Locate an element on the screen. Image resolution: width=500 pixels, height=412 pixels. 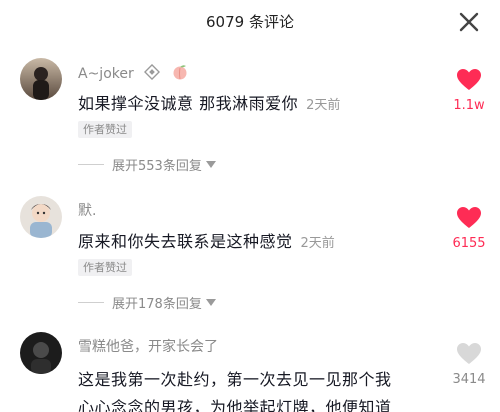
like-count: 1.1w is located at coordinates (469, 105).